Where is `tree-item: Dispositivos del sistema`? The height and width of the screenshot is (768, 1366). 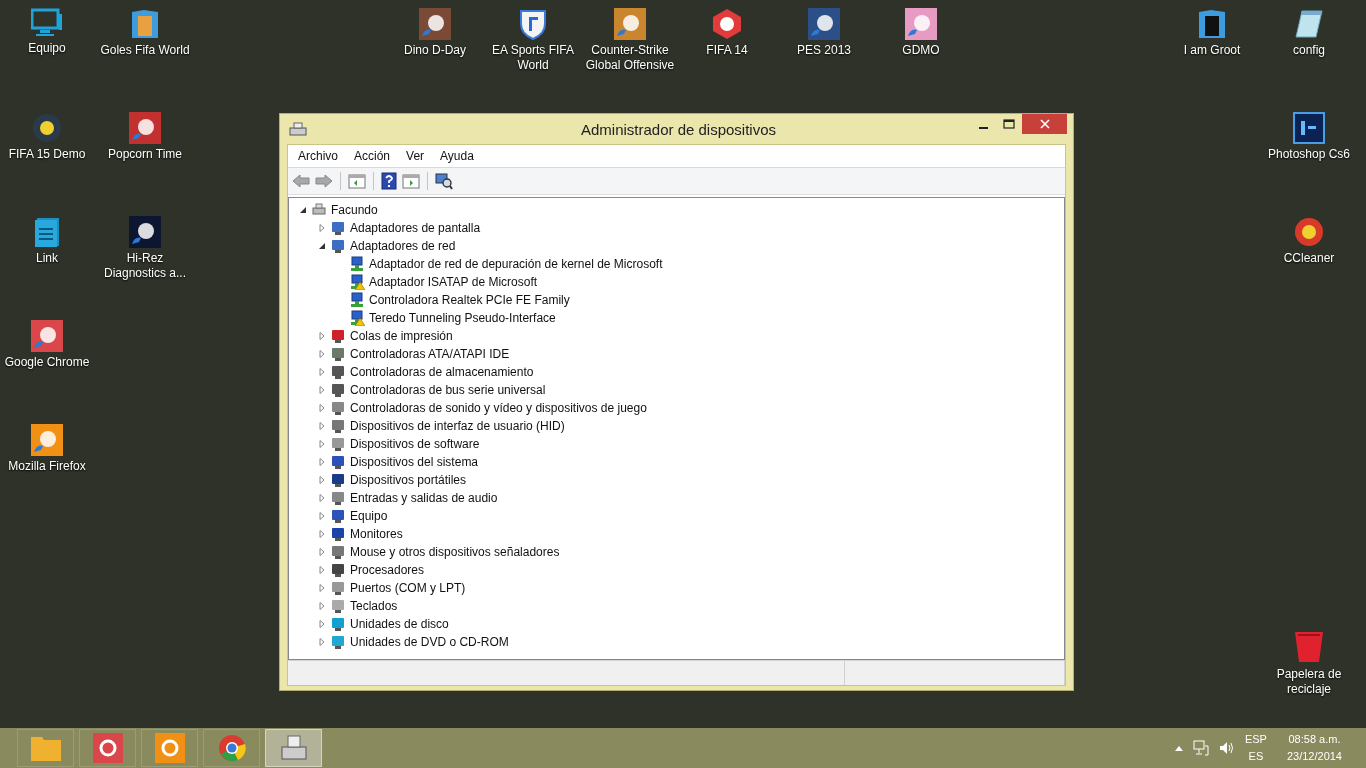
tree-item: Dispositivos del sistema is located at coordinates (414, 462).